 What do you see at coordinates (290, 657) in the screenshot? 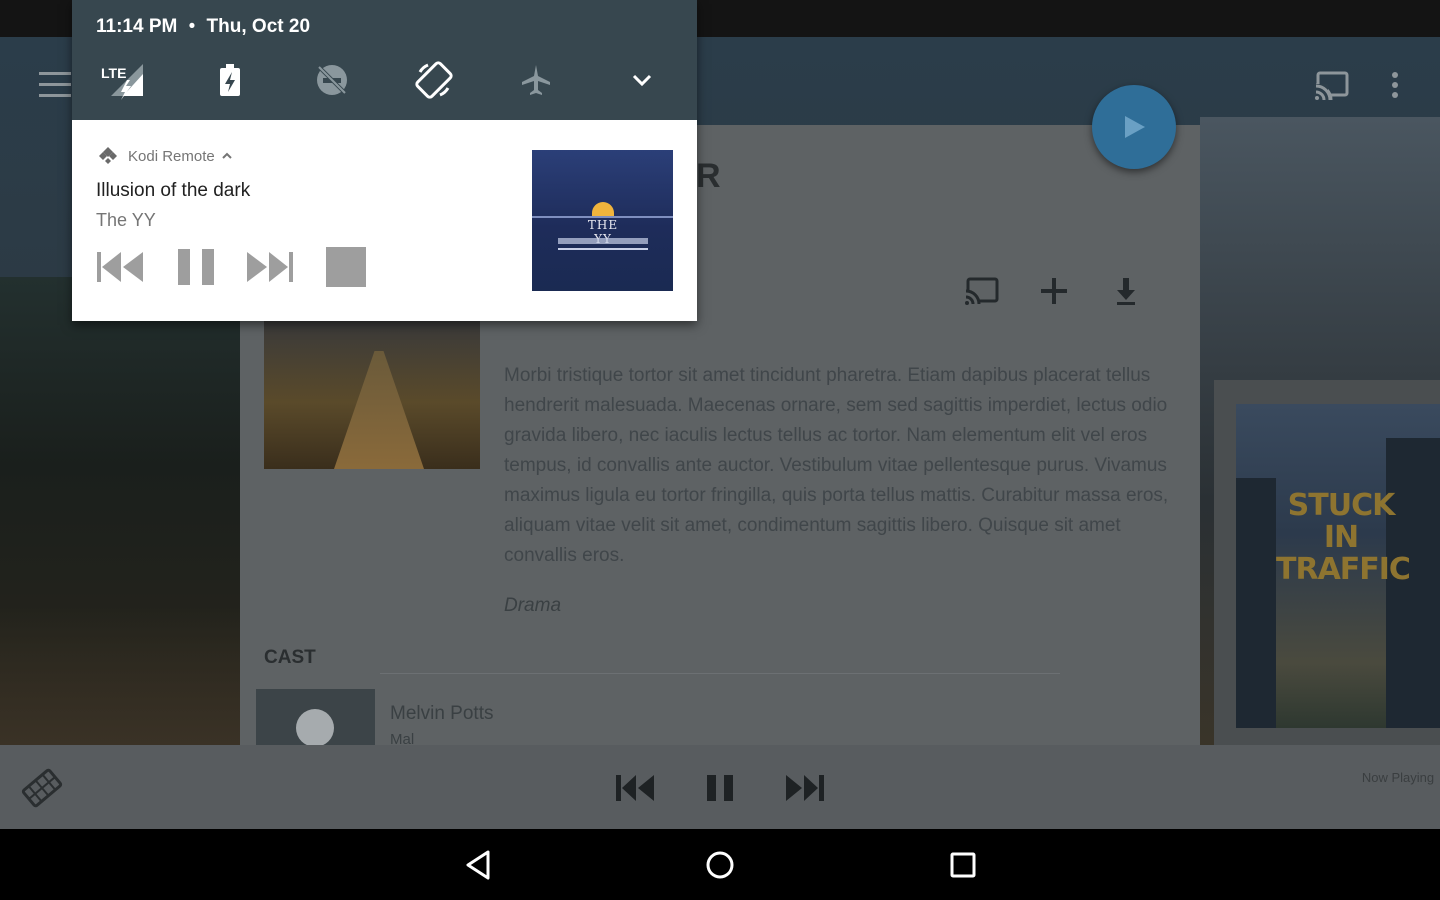
I see `cast-heading: CAST` at bounding box center [290, 657].